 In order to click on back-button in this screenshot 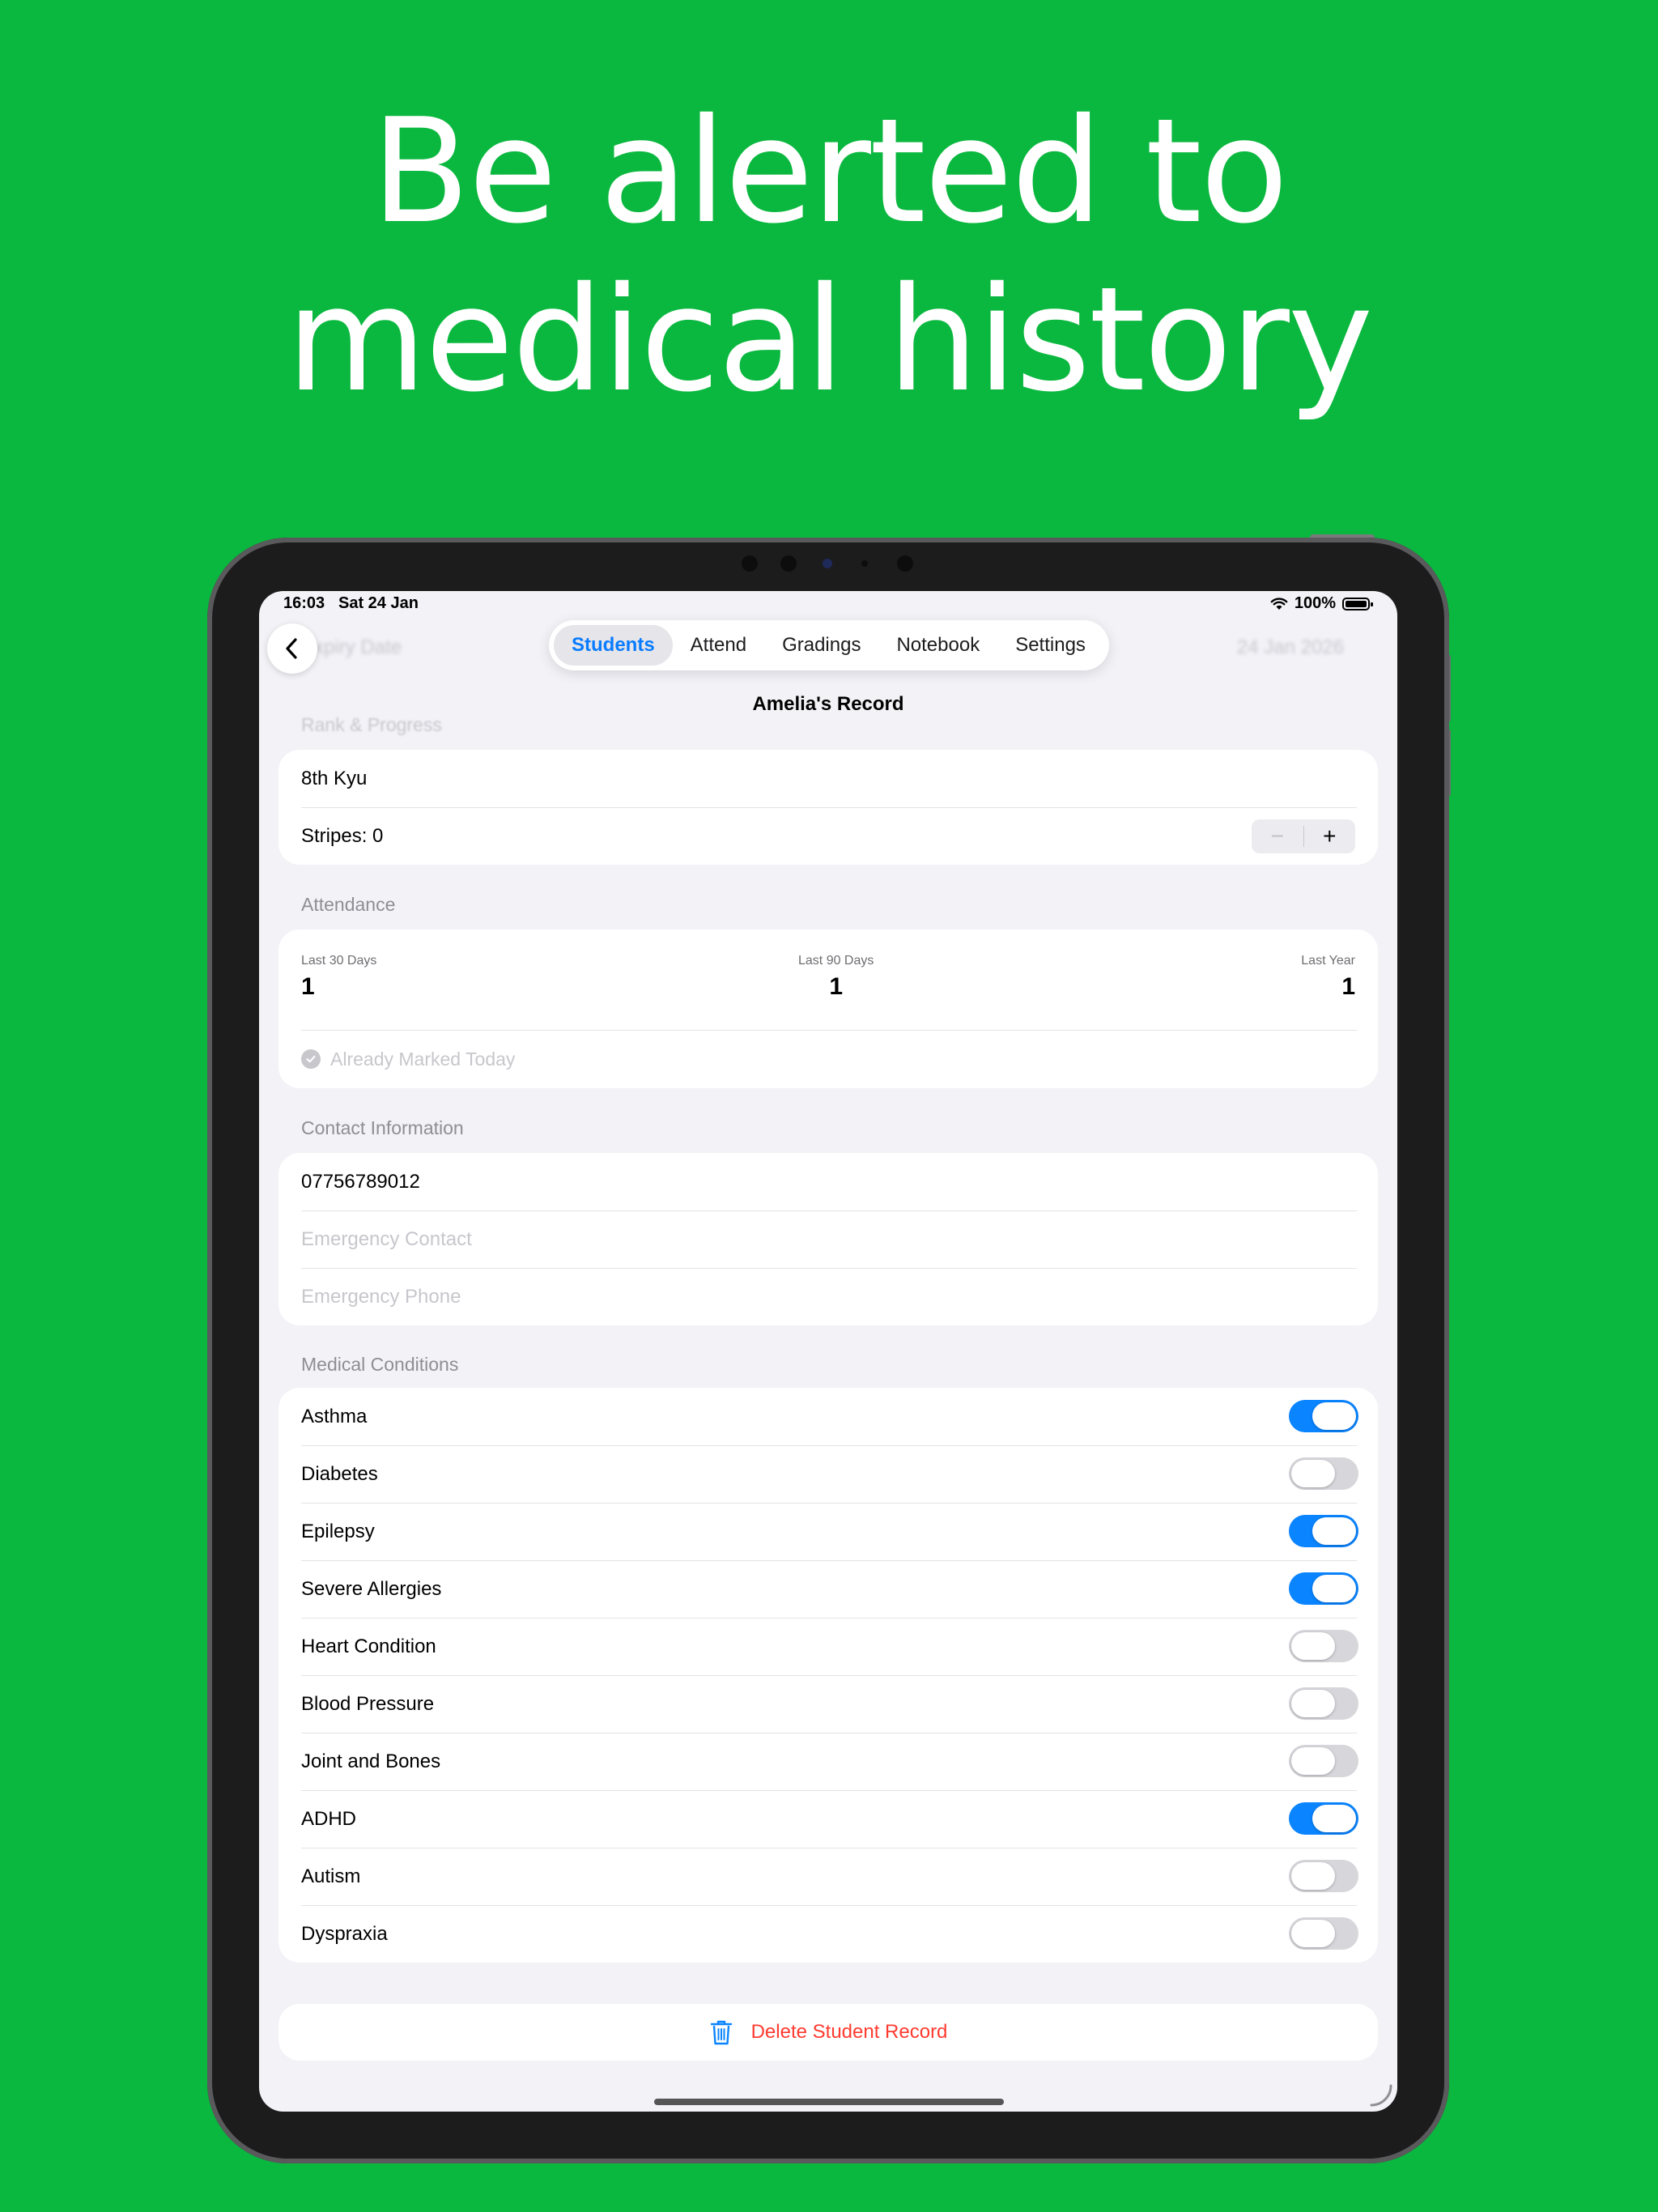, I will do `click(292, 648)`.